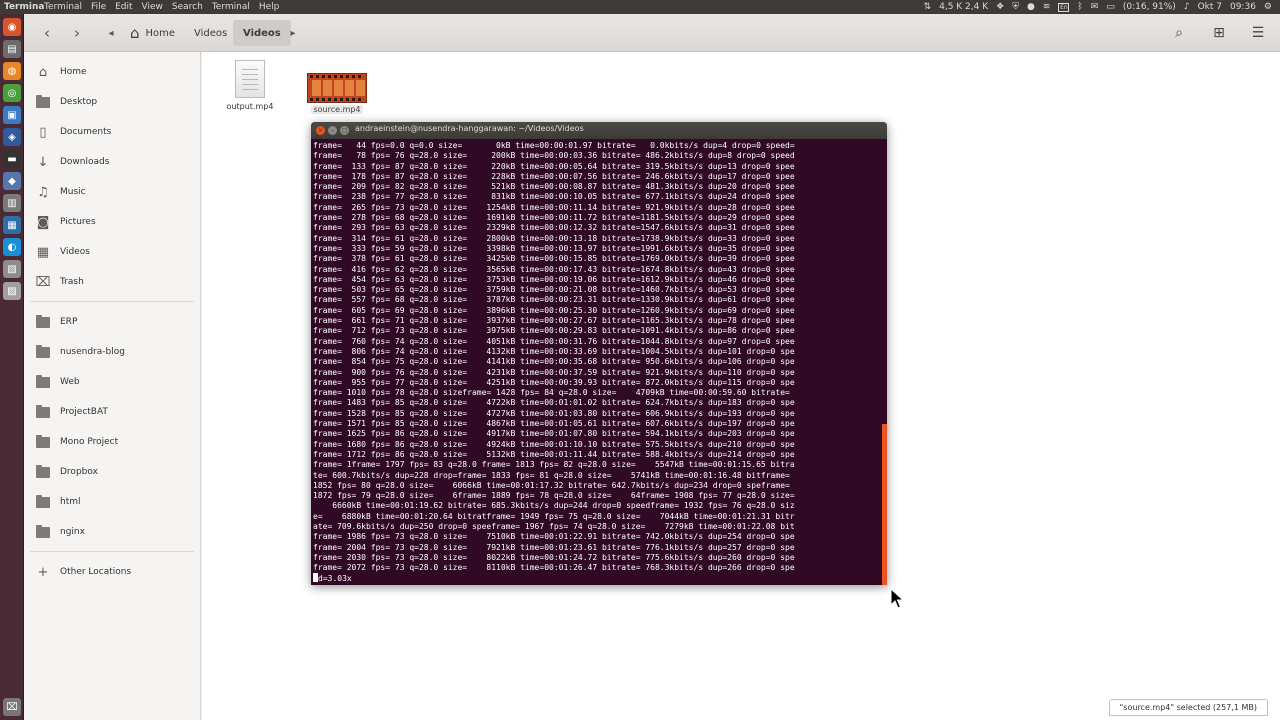  I want to click on clock-time: 09:36, so click(1243, 7).